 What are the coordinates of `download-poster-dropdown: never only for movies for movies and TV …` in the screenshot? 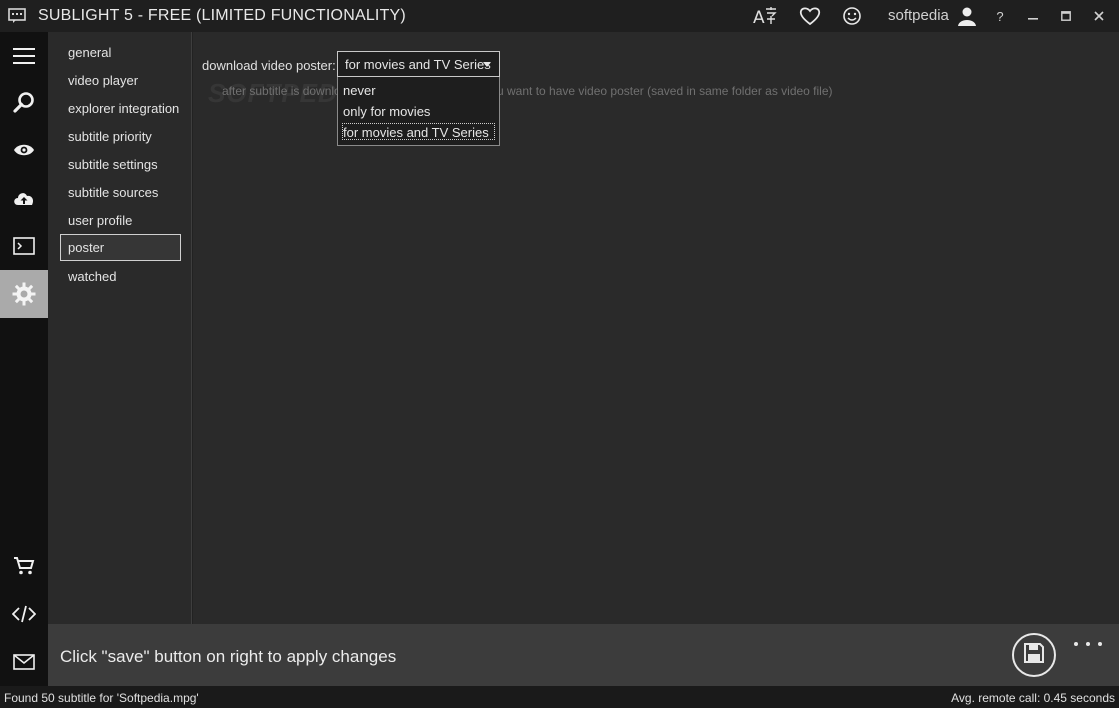 It's located at (418, 111).